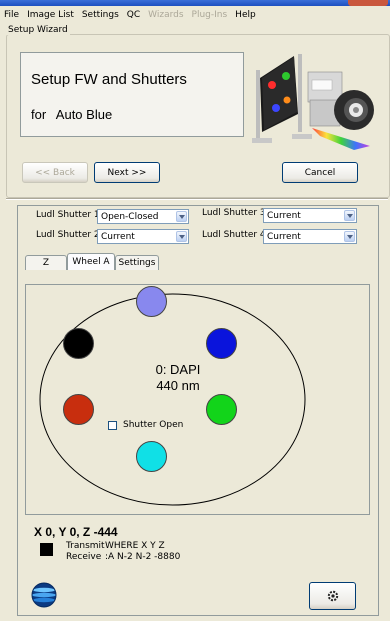  What do you see at coordinates (151, 456) in the screenshot?
I see `filter-bottom` at bounding box center [151, 456].